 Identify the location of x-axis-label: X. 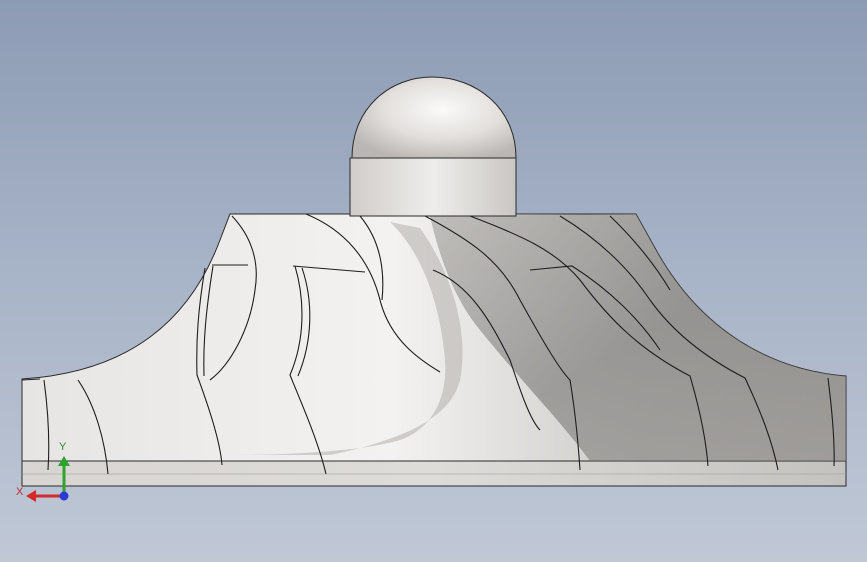
(20, 492).